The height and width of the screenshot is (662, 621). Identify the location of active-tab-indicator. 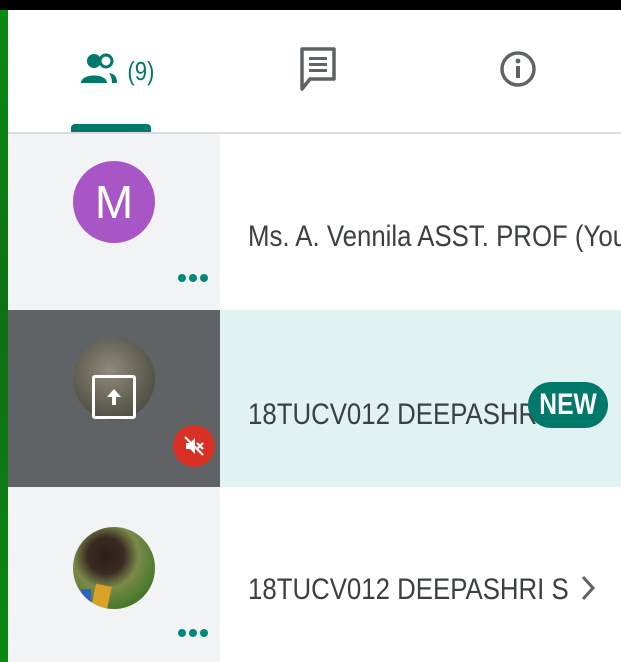
(111, 128).